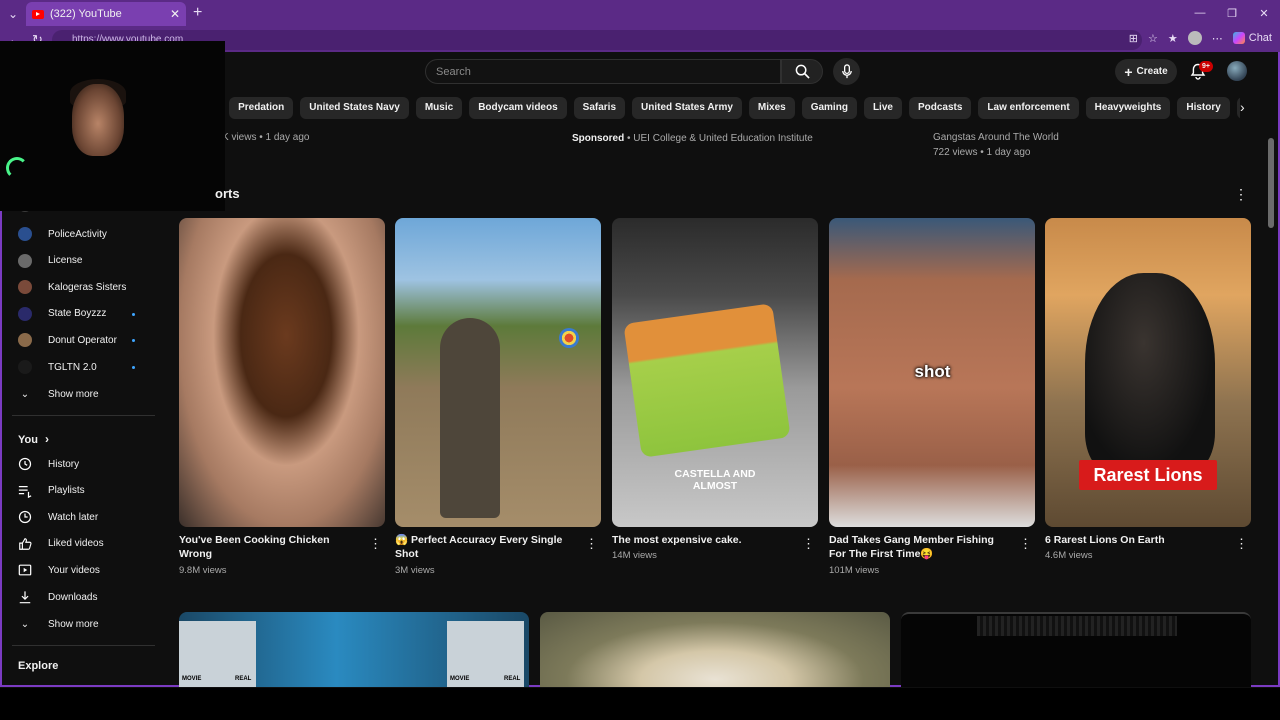 This screenshot has height=720, width=1280. Describe the element at coordinates (175, 14) in the screenshot. I see `close-tab-icon: ✕` at that location.